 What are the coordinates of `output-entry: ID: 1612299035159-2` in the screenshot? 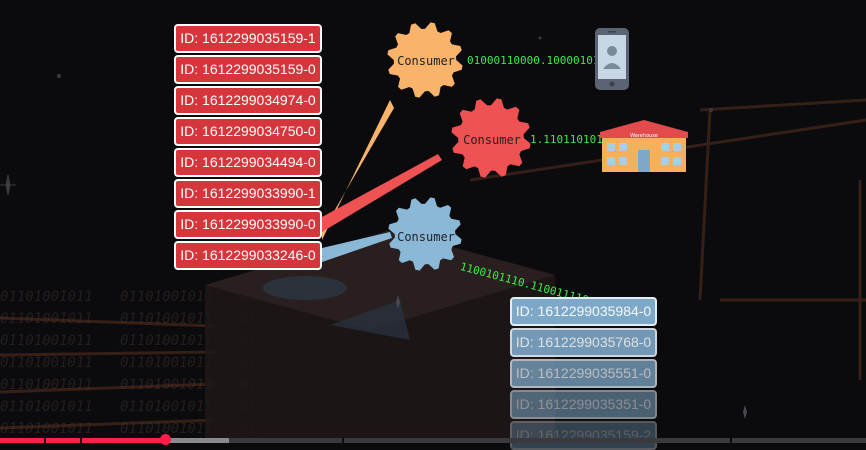 It's located at (583, 435).